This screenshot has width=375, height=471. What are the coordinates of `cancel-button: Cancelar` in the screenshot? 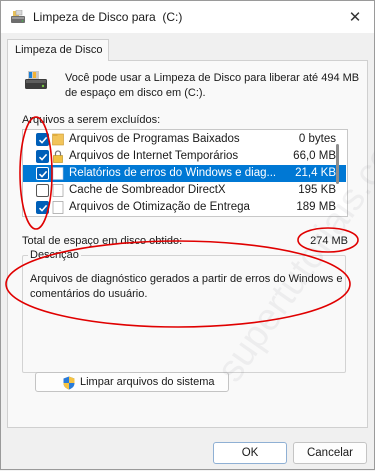 It's located at (330, 453).